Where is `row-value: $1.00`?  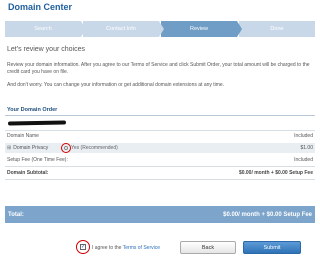 row-value: $1.00 is located at coordinates (306, 148).